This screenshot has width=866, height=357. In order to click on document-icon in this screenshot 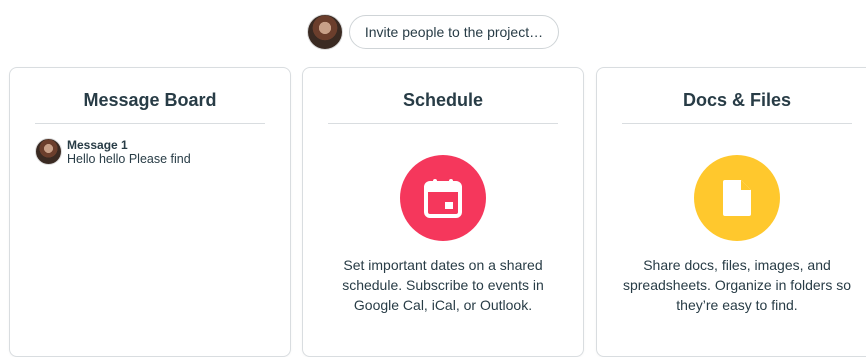, I will do `click(737, 198)`.